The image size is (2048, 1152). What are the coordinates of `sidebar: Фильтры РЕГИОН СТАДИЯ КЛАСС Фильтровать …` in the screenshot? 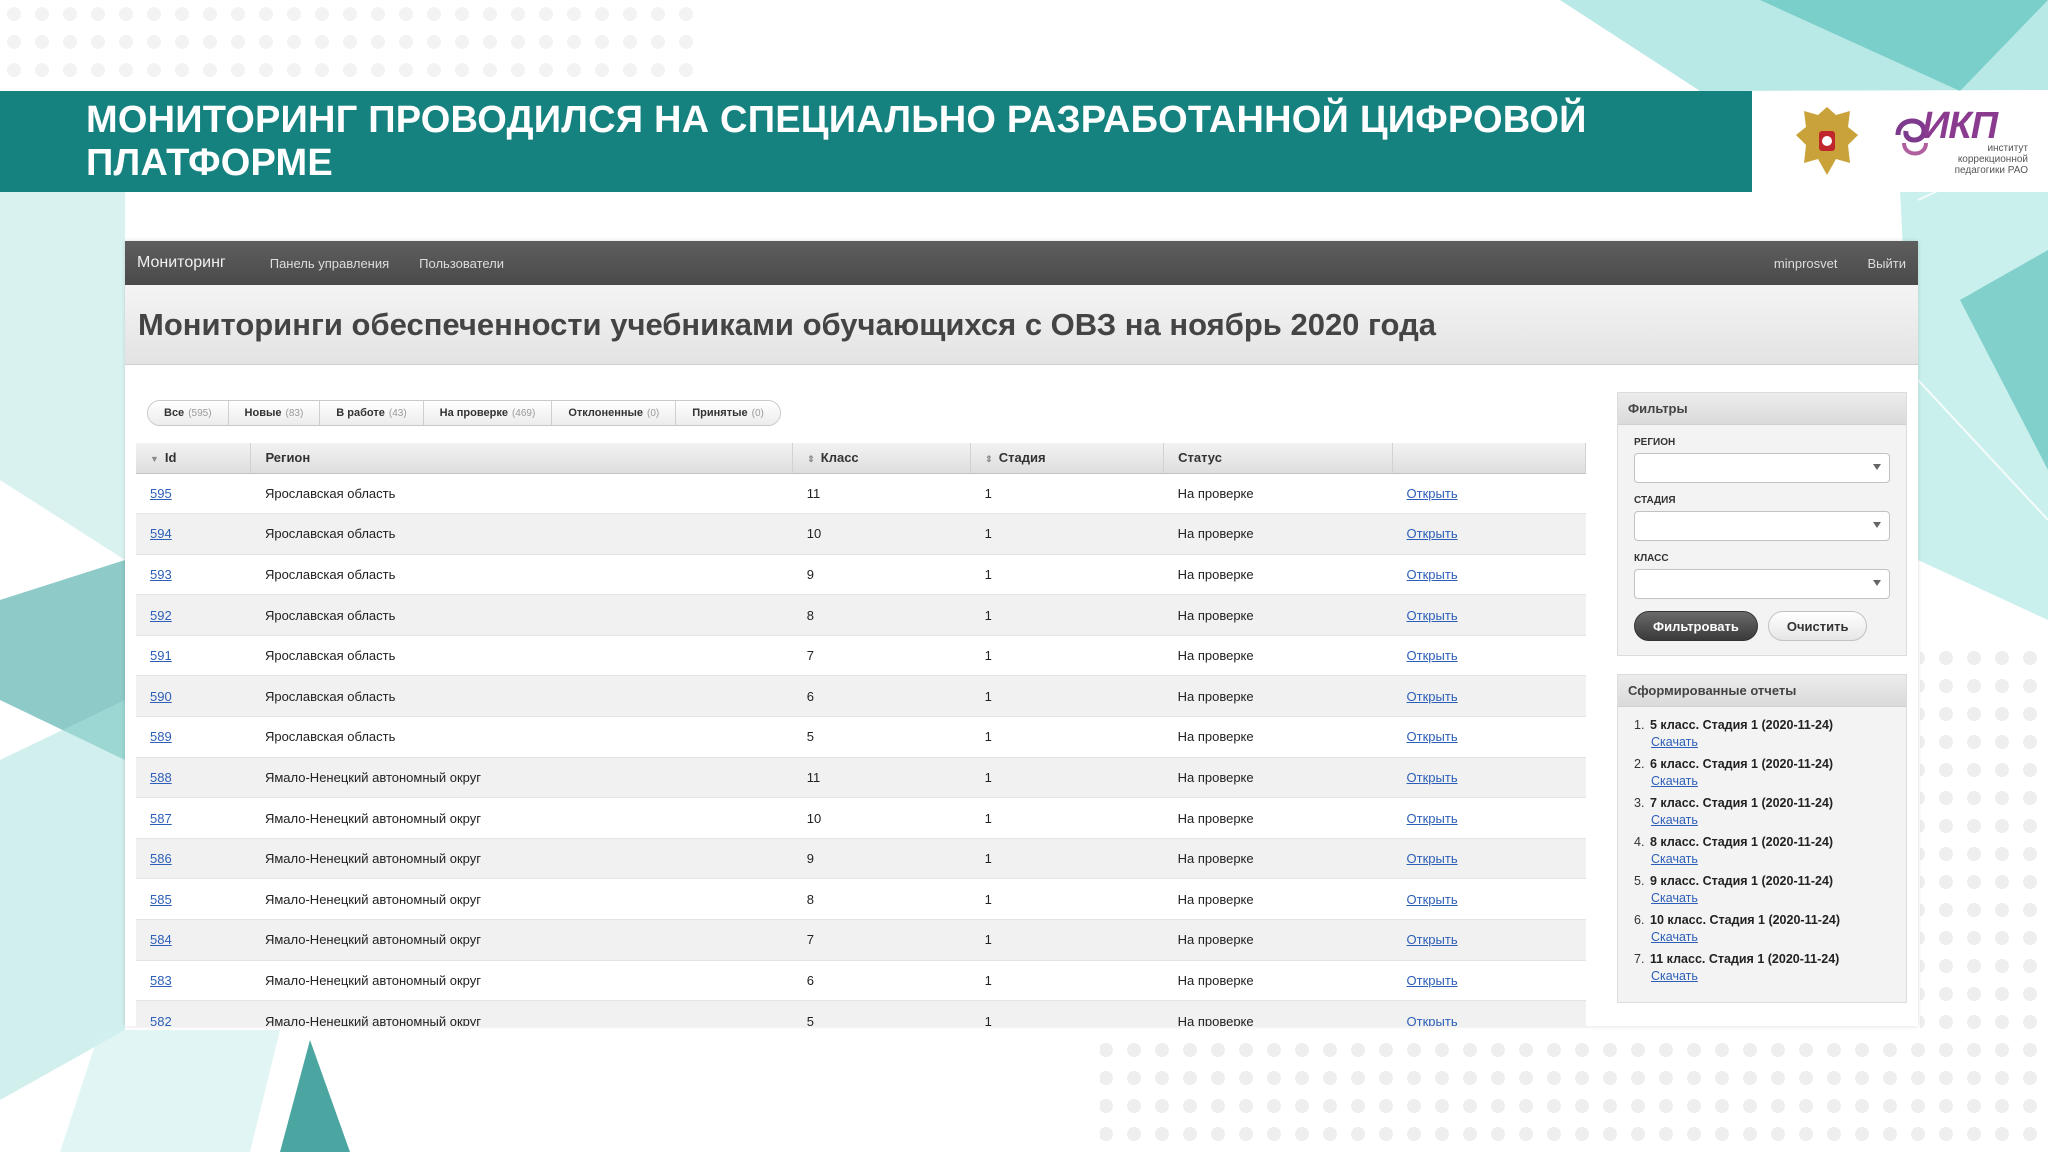 It's located at (1762, 706).